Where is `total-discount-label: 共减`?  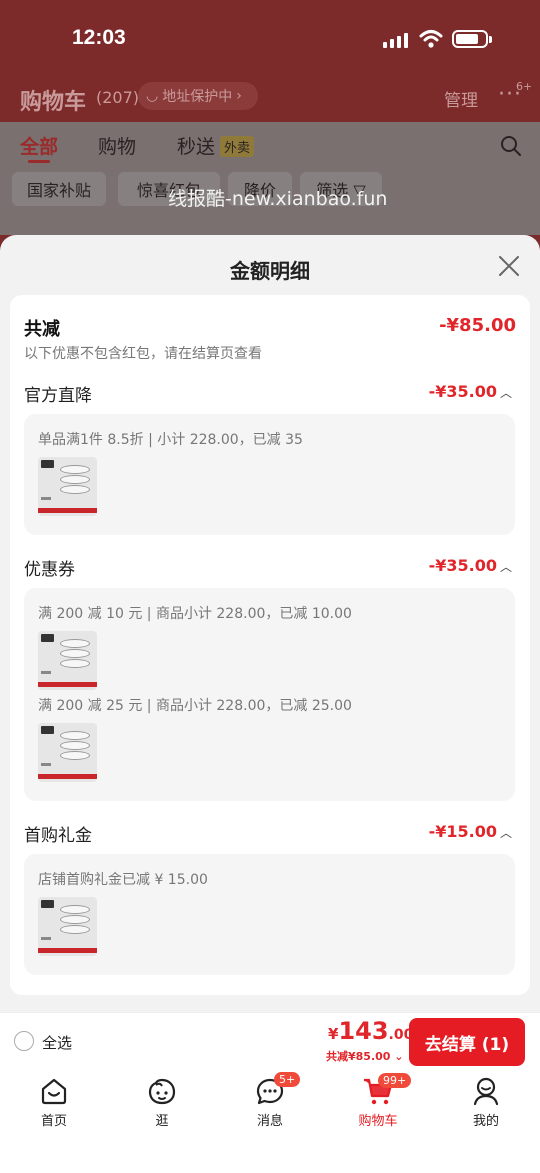 total-discount-label: 共减 is located at coordinates (42, 329).